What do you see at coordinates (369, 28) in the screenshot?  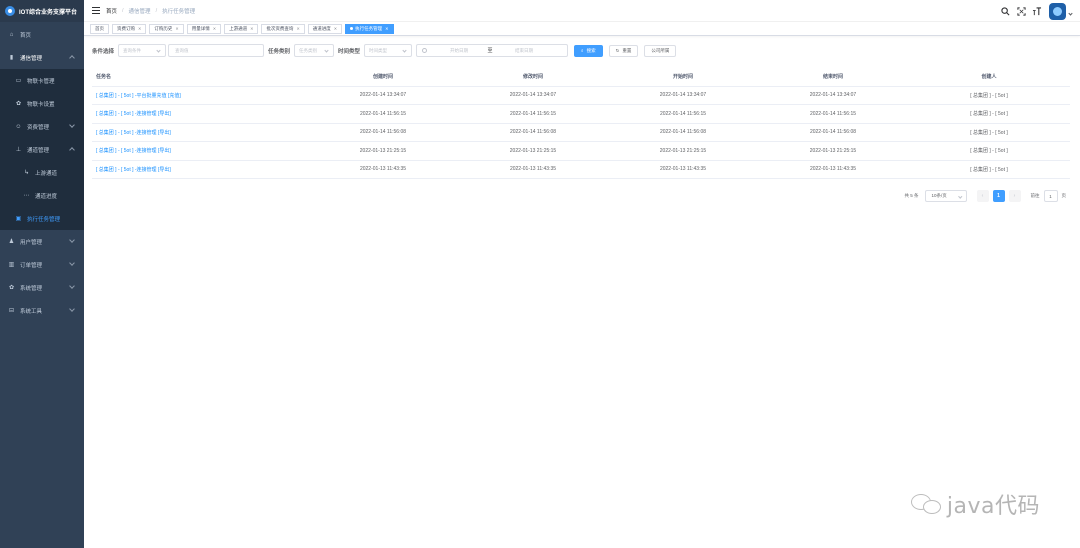 I see `tag-task-management: 执行任务管理 ✕` at bounding box center [369, 28].